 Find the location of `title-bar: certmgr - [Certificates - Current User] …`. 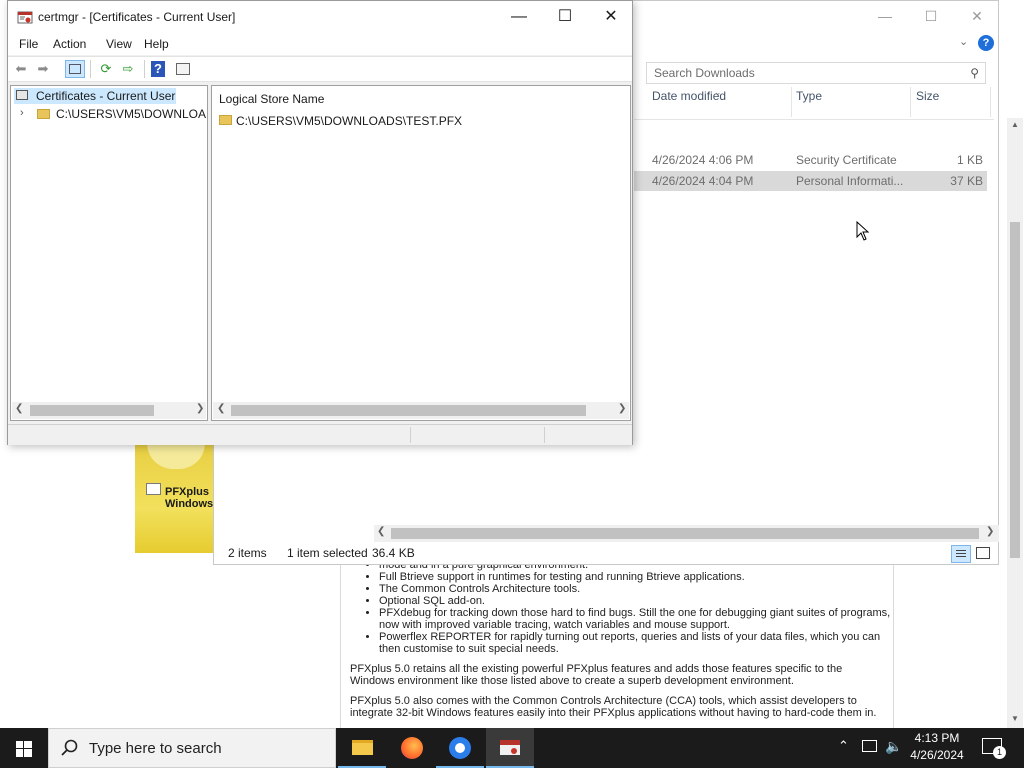

title-bar: certmgr - [Certificates - Current User] … is located at coordinates (320, 17).